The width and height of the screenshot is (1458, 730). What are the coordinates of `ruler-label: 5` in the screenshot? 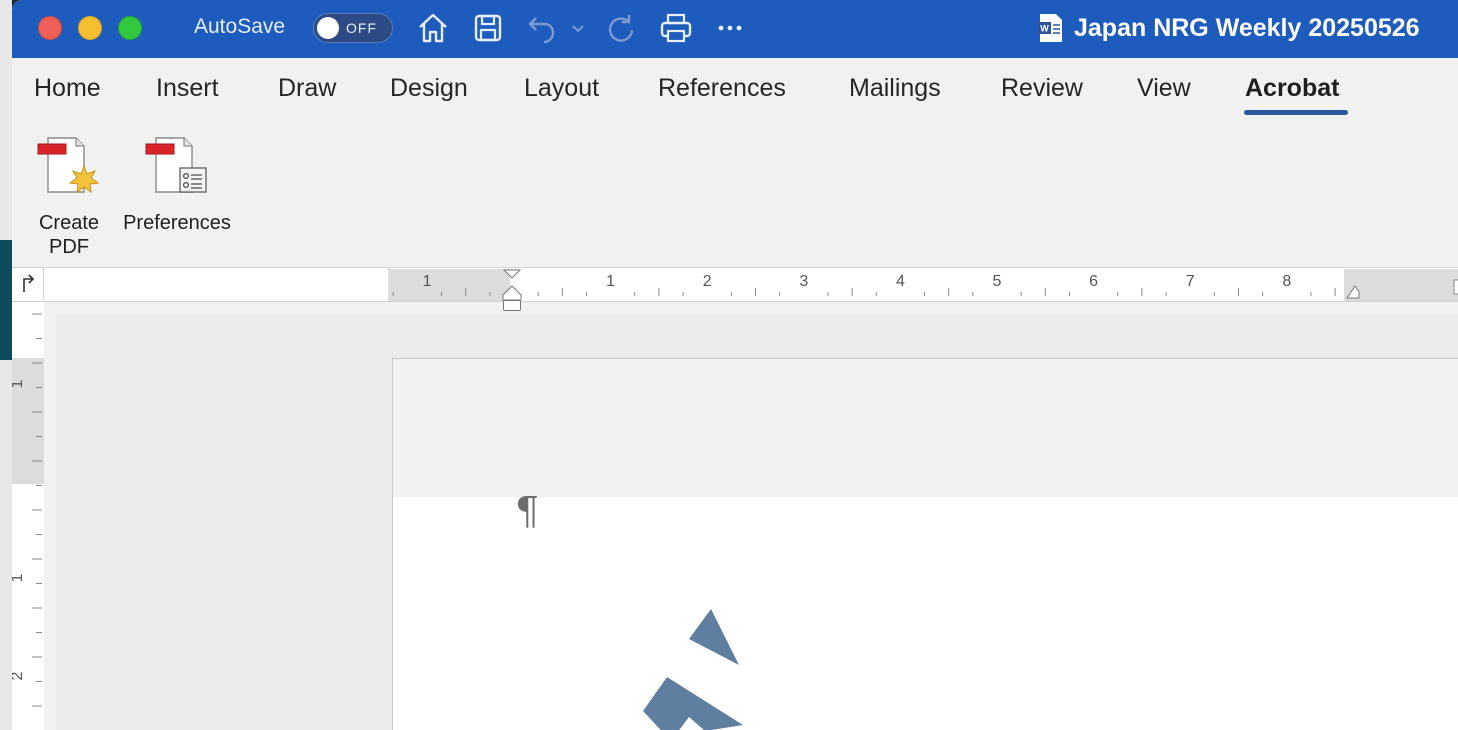 It's located at (997, 281).